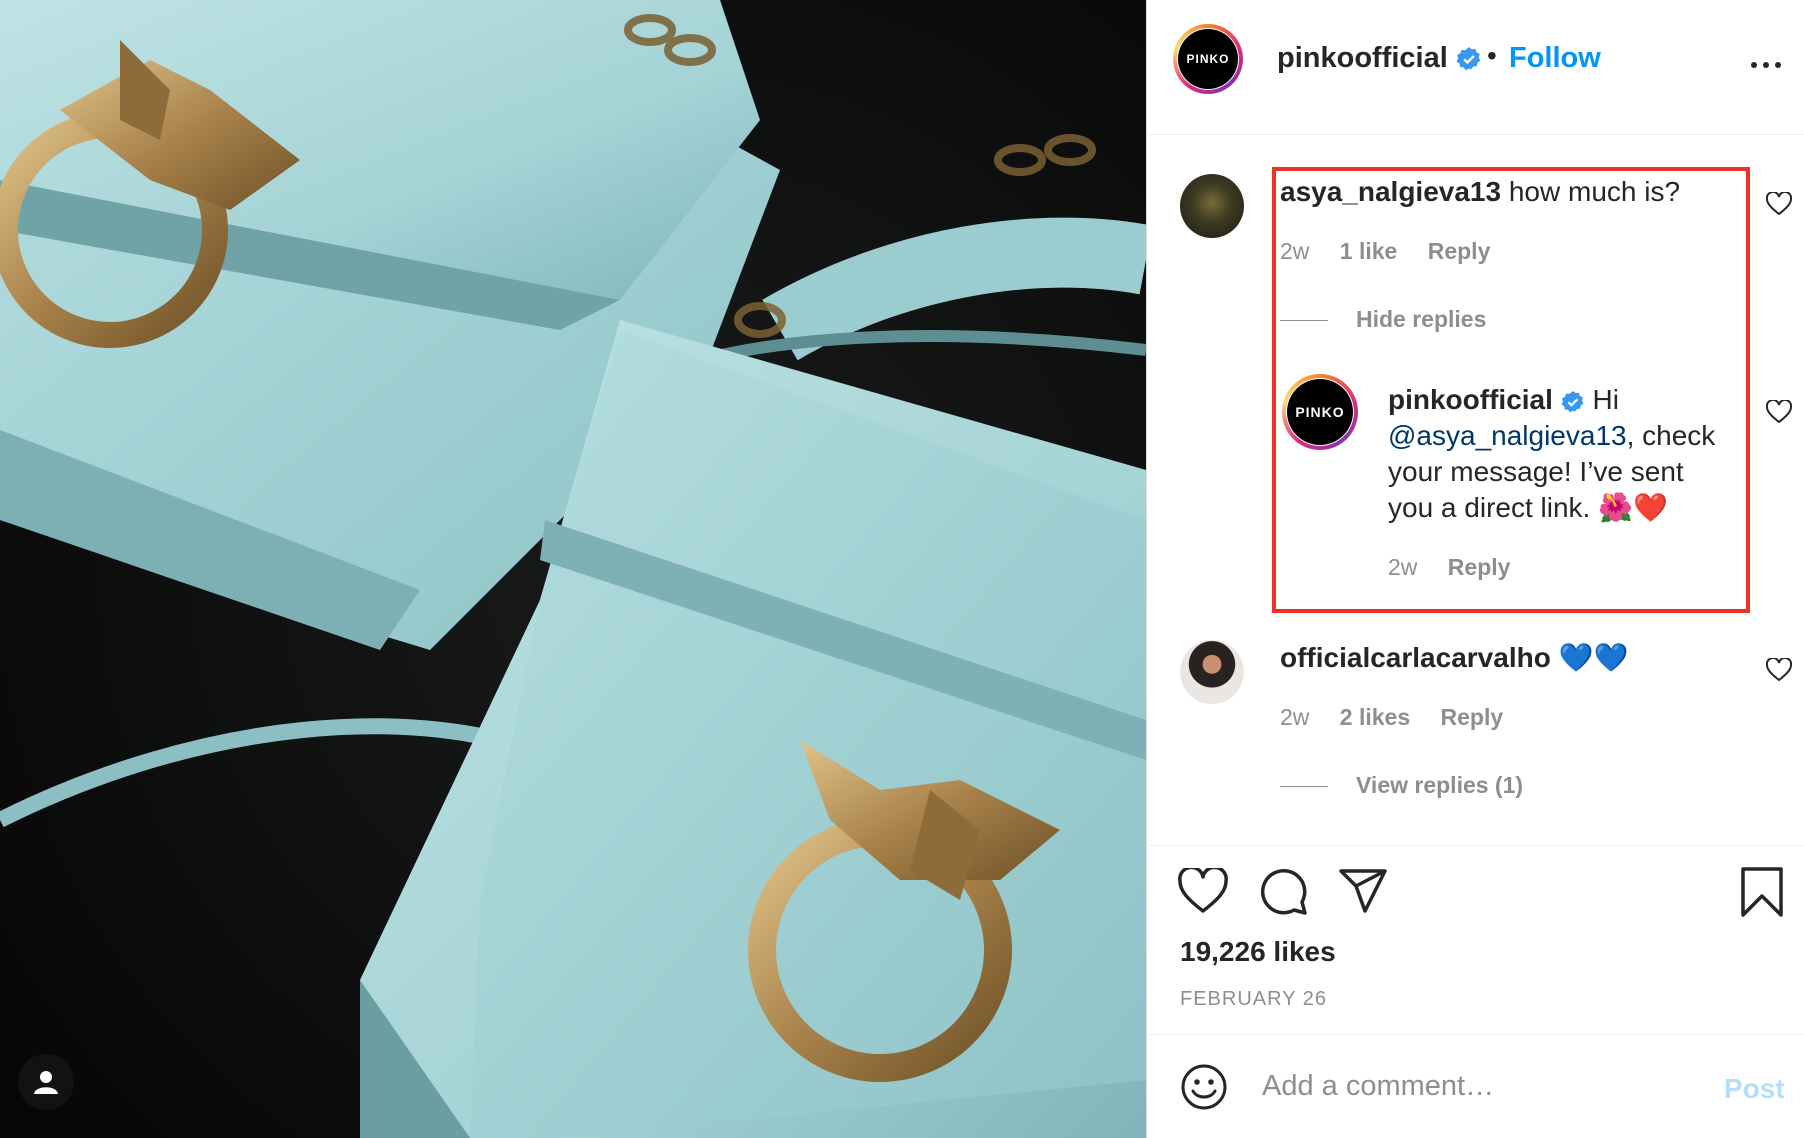 The image size is (1804, 1138). What do you see at coordinates (1203, 891) in the screenshot?
I see `like-heart-icon` at bounding box center [1203, 891].